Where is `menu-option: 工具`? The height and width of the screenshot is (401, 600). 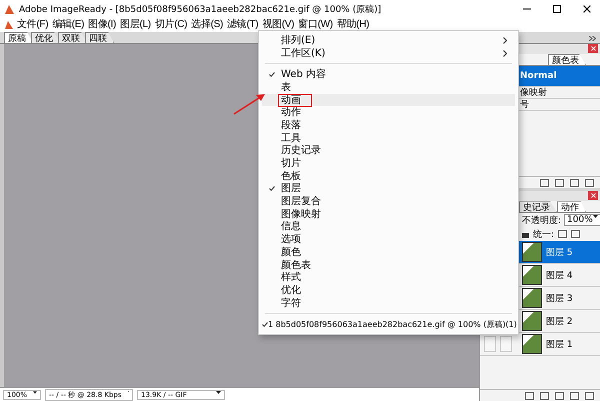
menu-option: 工具 is located at coordinates (388, 138).